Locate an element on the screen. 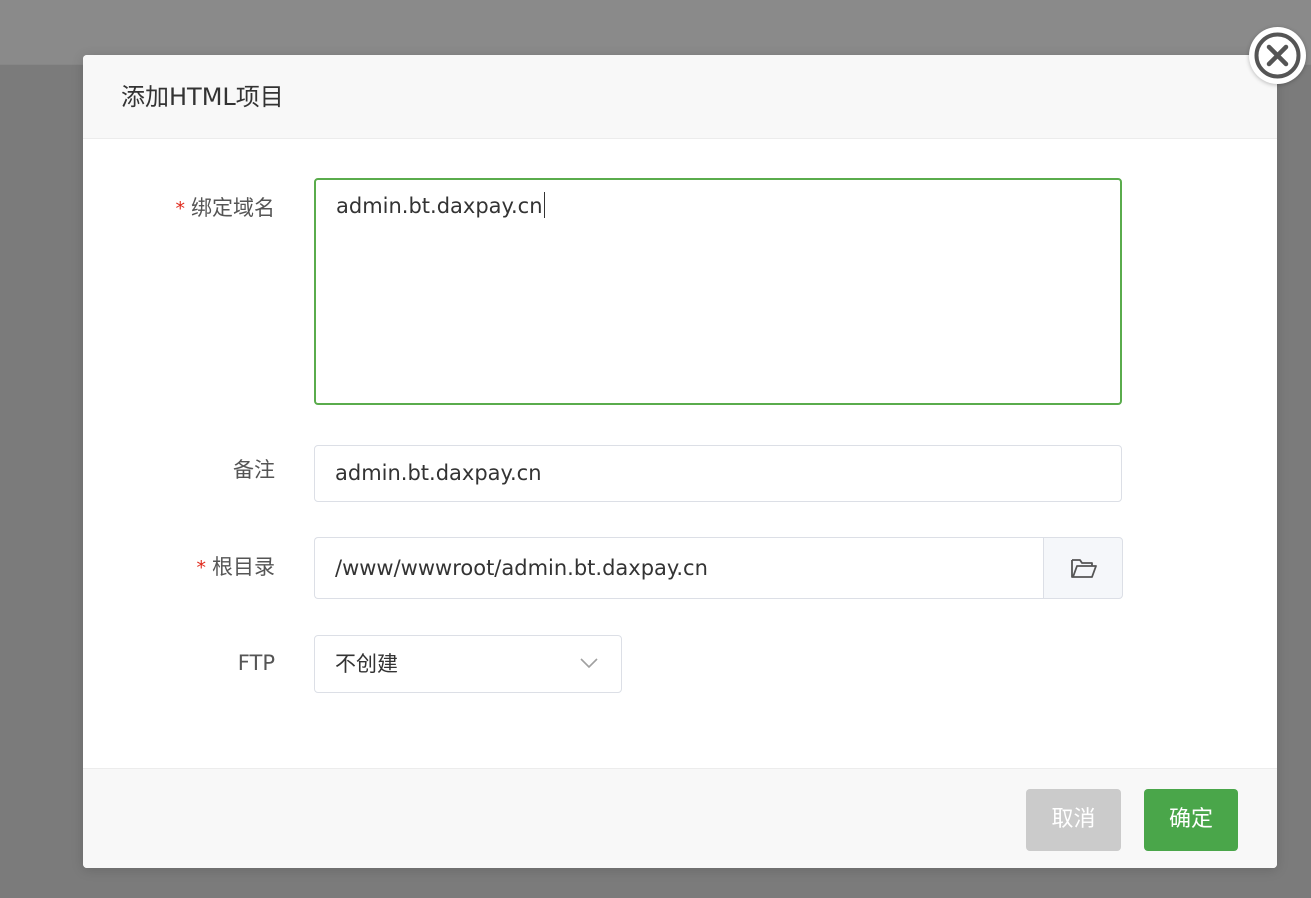  domain-label-text: 绑定域名 is located at coordinates (233, 208).